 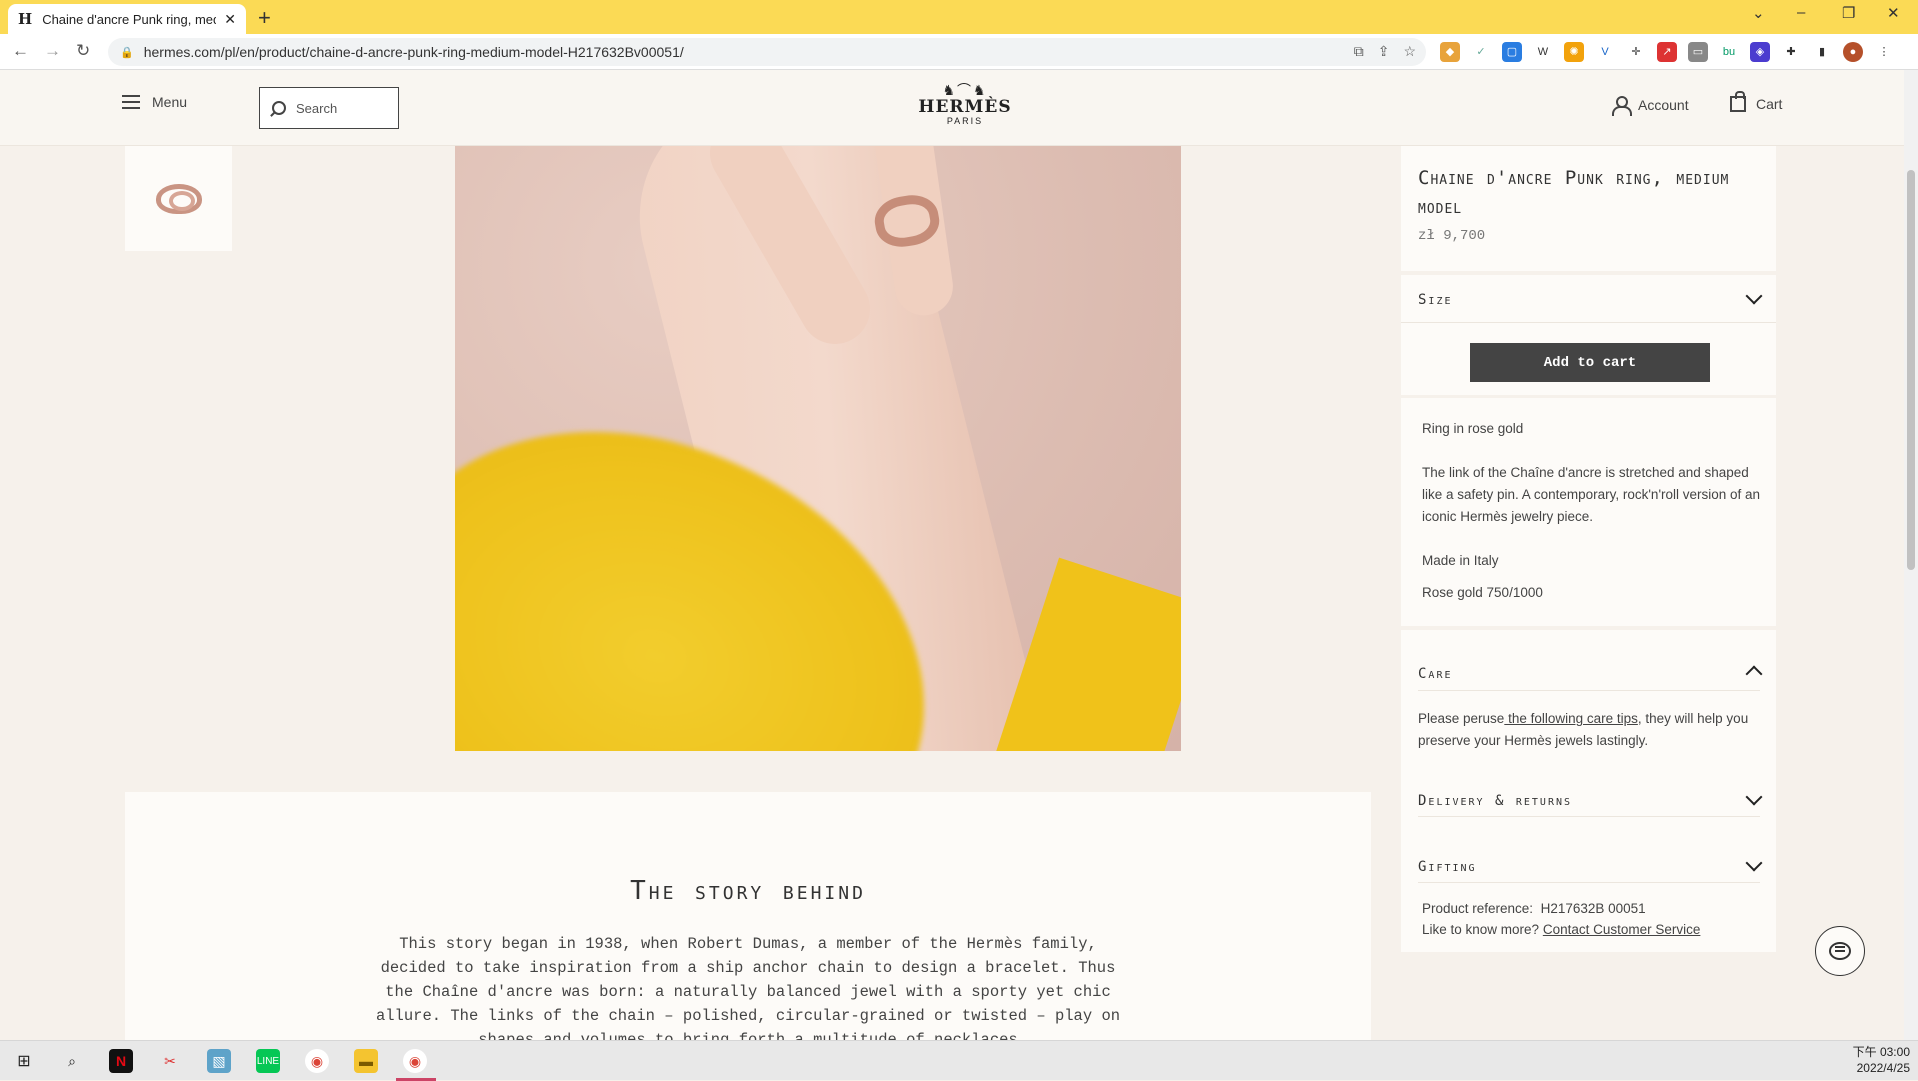 What do you see at coordinates (1758, 13) in the screenshot?
I see `tab-search-chevron-icon: ⌄` at bounding box center [1758, 13].